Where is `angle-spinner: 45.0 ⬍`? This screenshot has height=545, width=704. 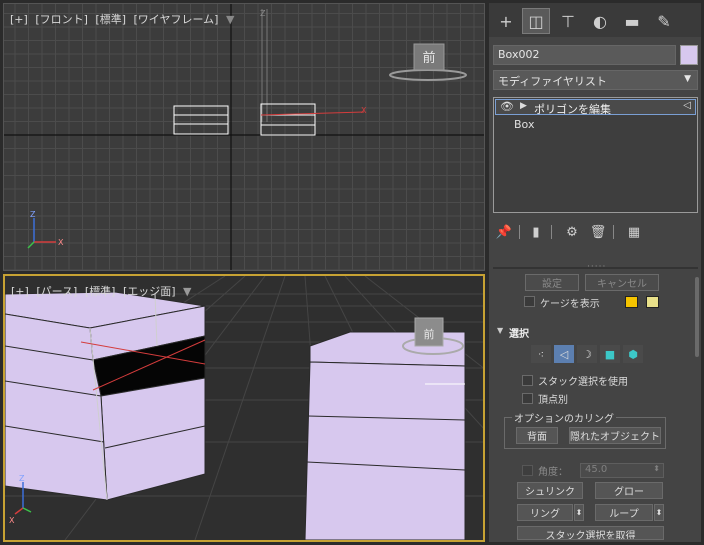 angle-spinner: 45.0 ⬍ is located at coordinates (622, 470).